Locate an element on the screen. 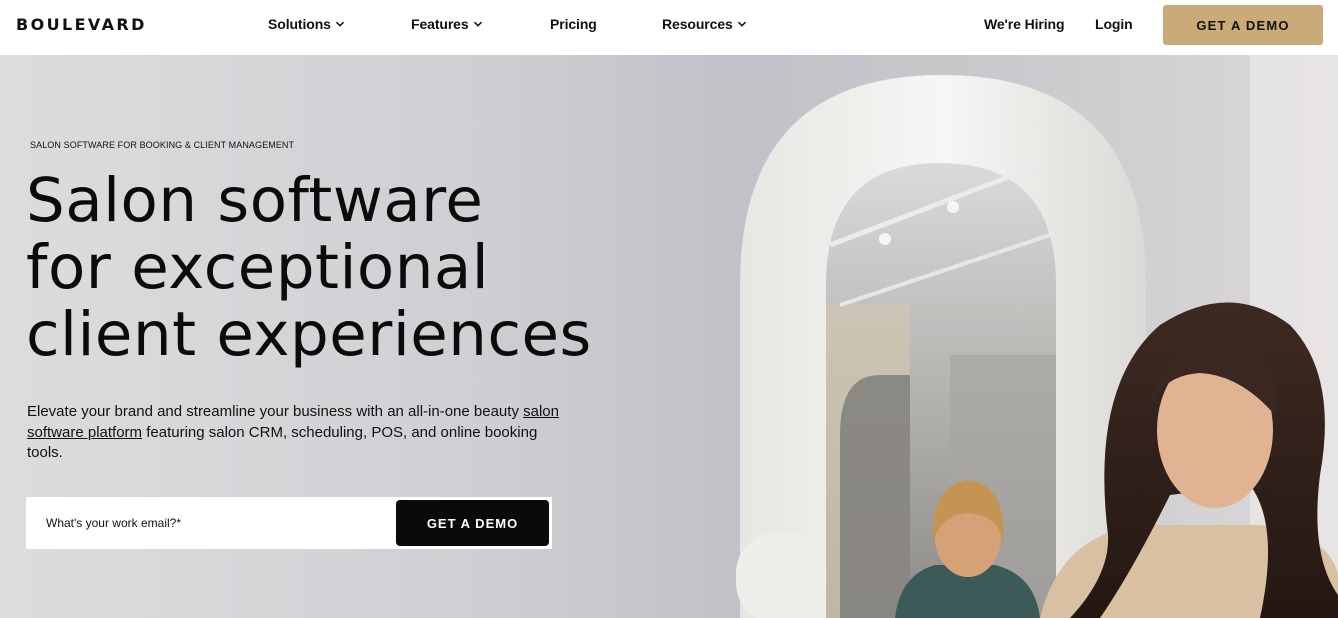 This screenshot has height=618, width=1338. nav-solutions: Solutions is located at coordinates (306, 24).